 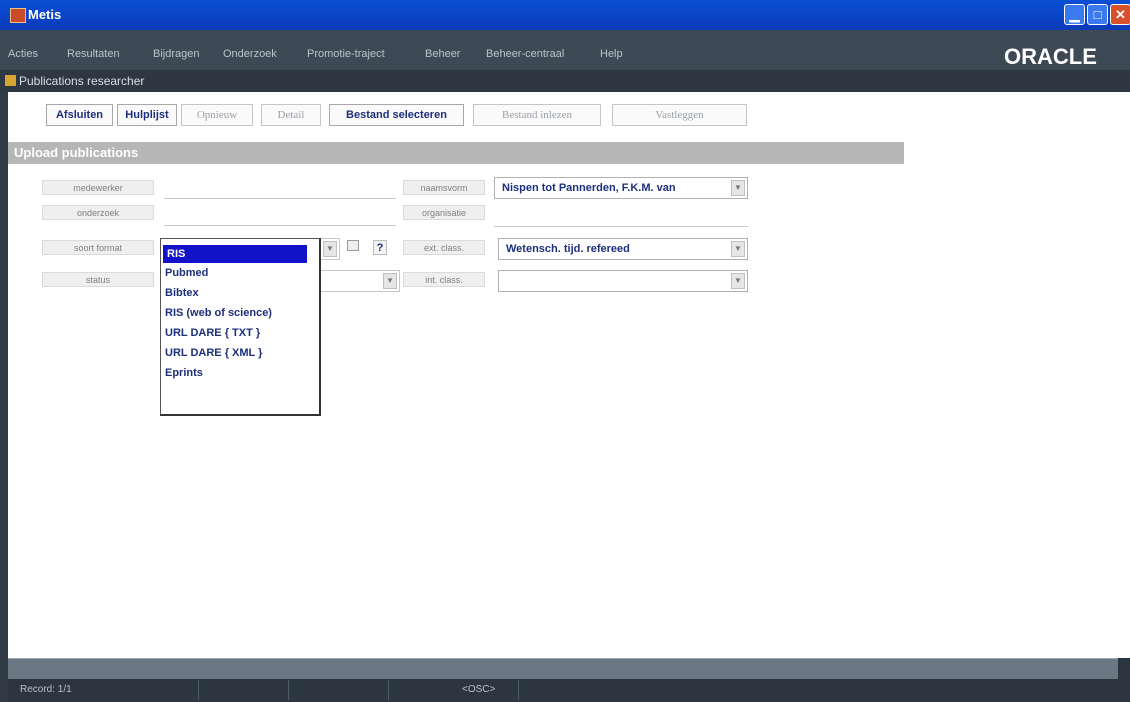 I want to click on status-label: status, so click(x=98, y=279).